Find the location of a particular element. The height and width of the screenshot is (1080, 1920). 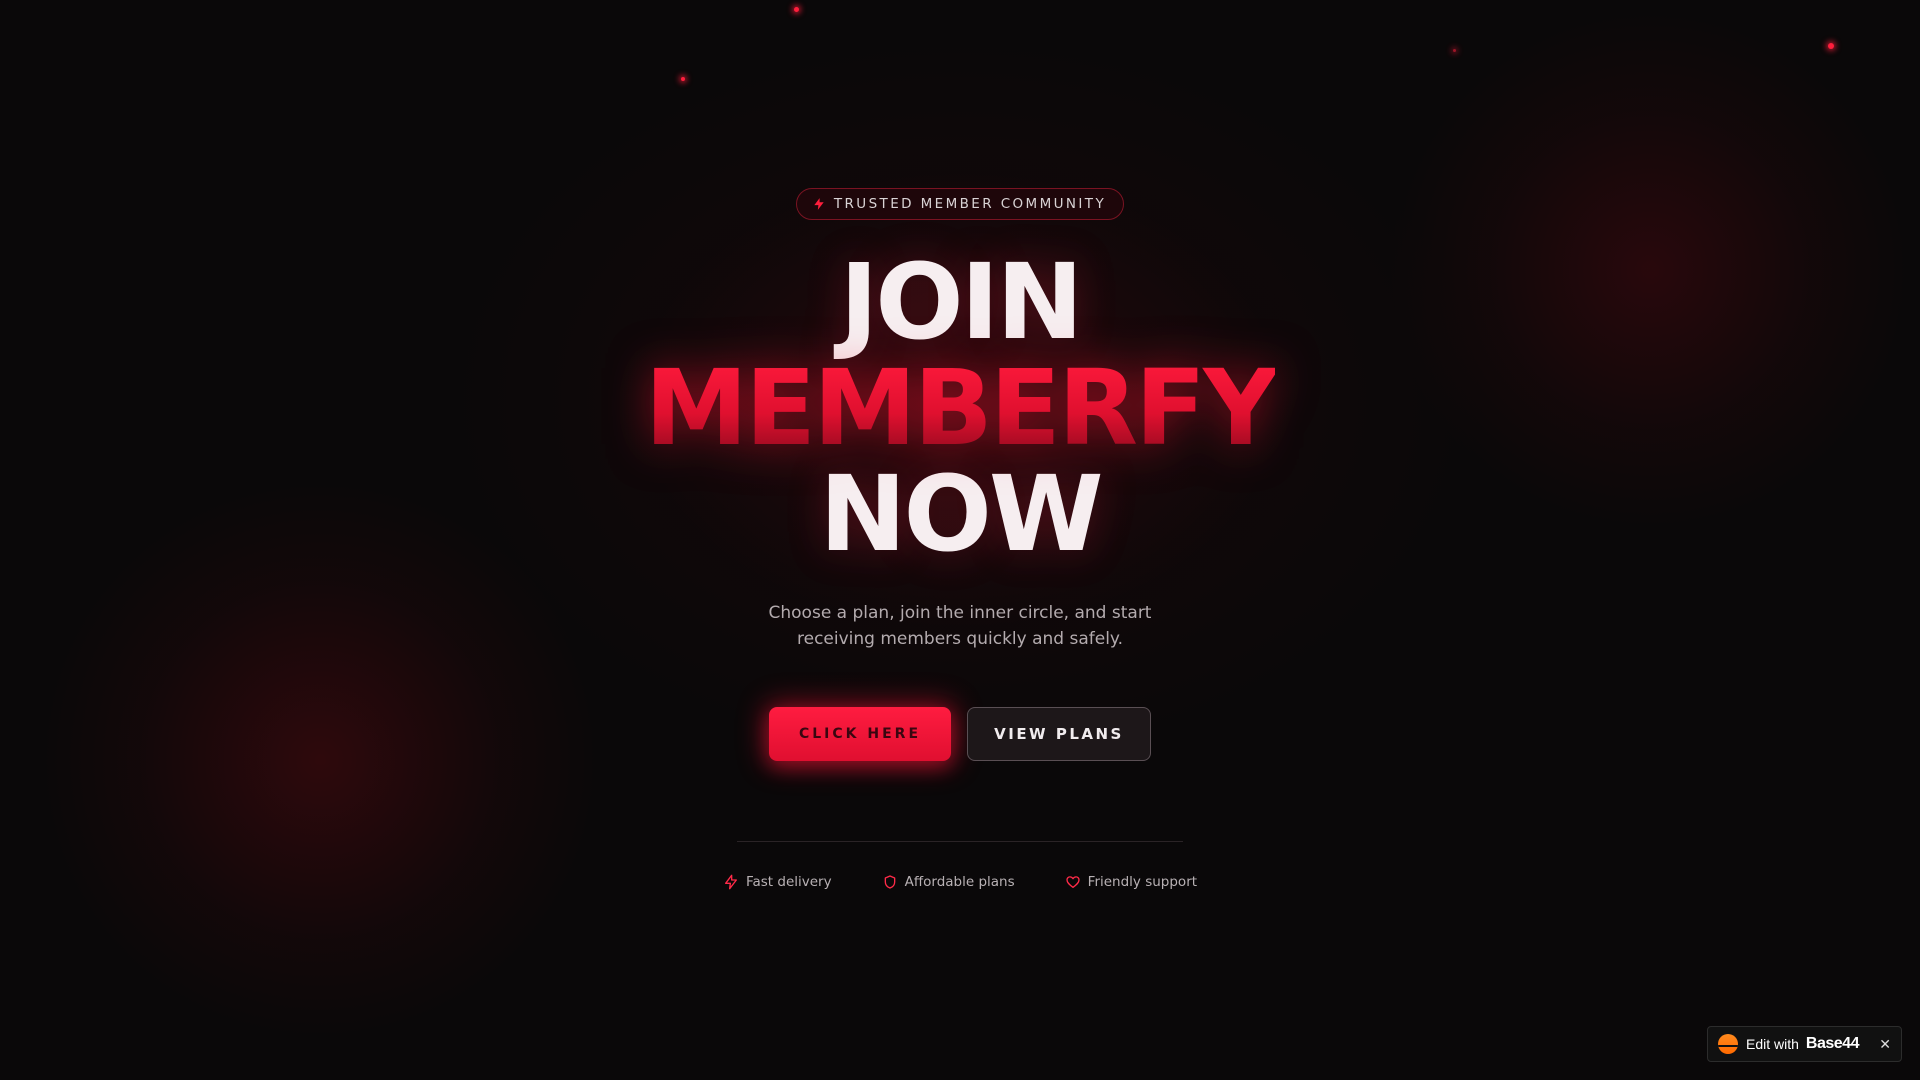

edit-with-base44-widget: Edit with Base44 ✕ is located at coordinates (1804, 1044).